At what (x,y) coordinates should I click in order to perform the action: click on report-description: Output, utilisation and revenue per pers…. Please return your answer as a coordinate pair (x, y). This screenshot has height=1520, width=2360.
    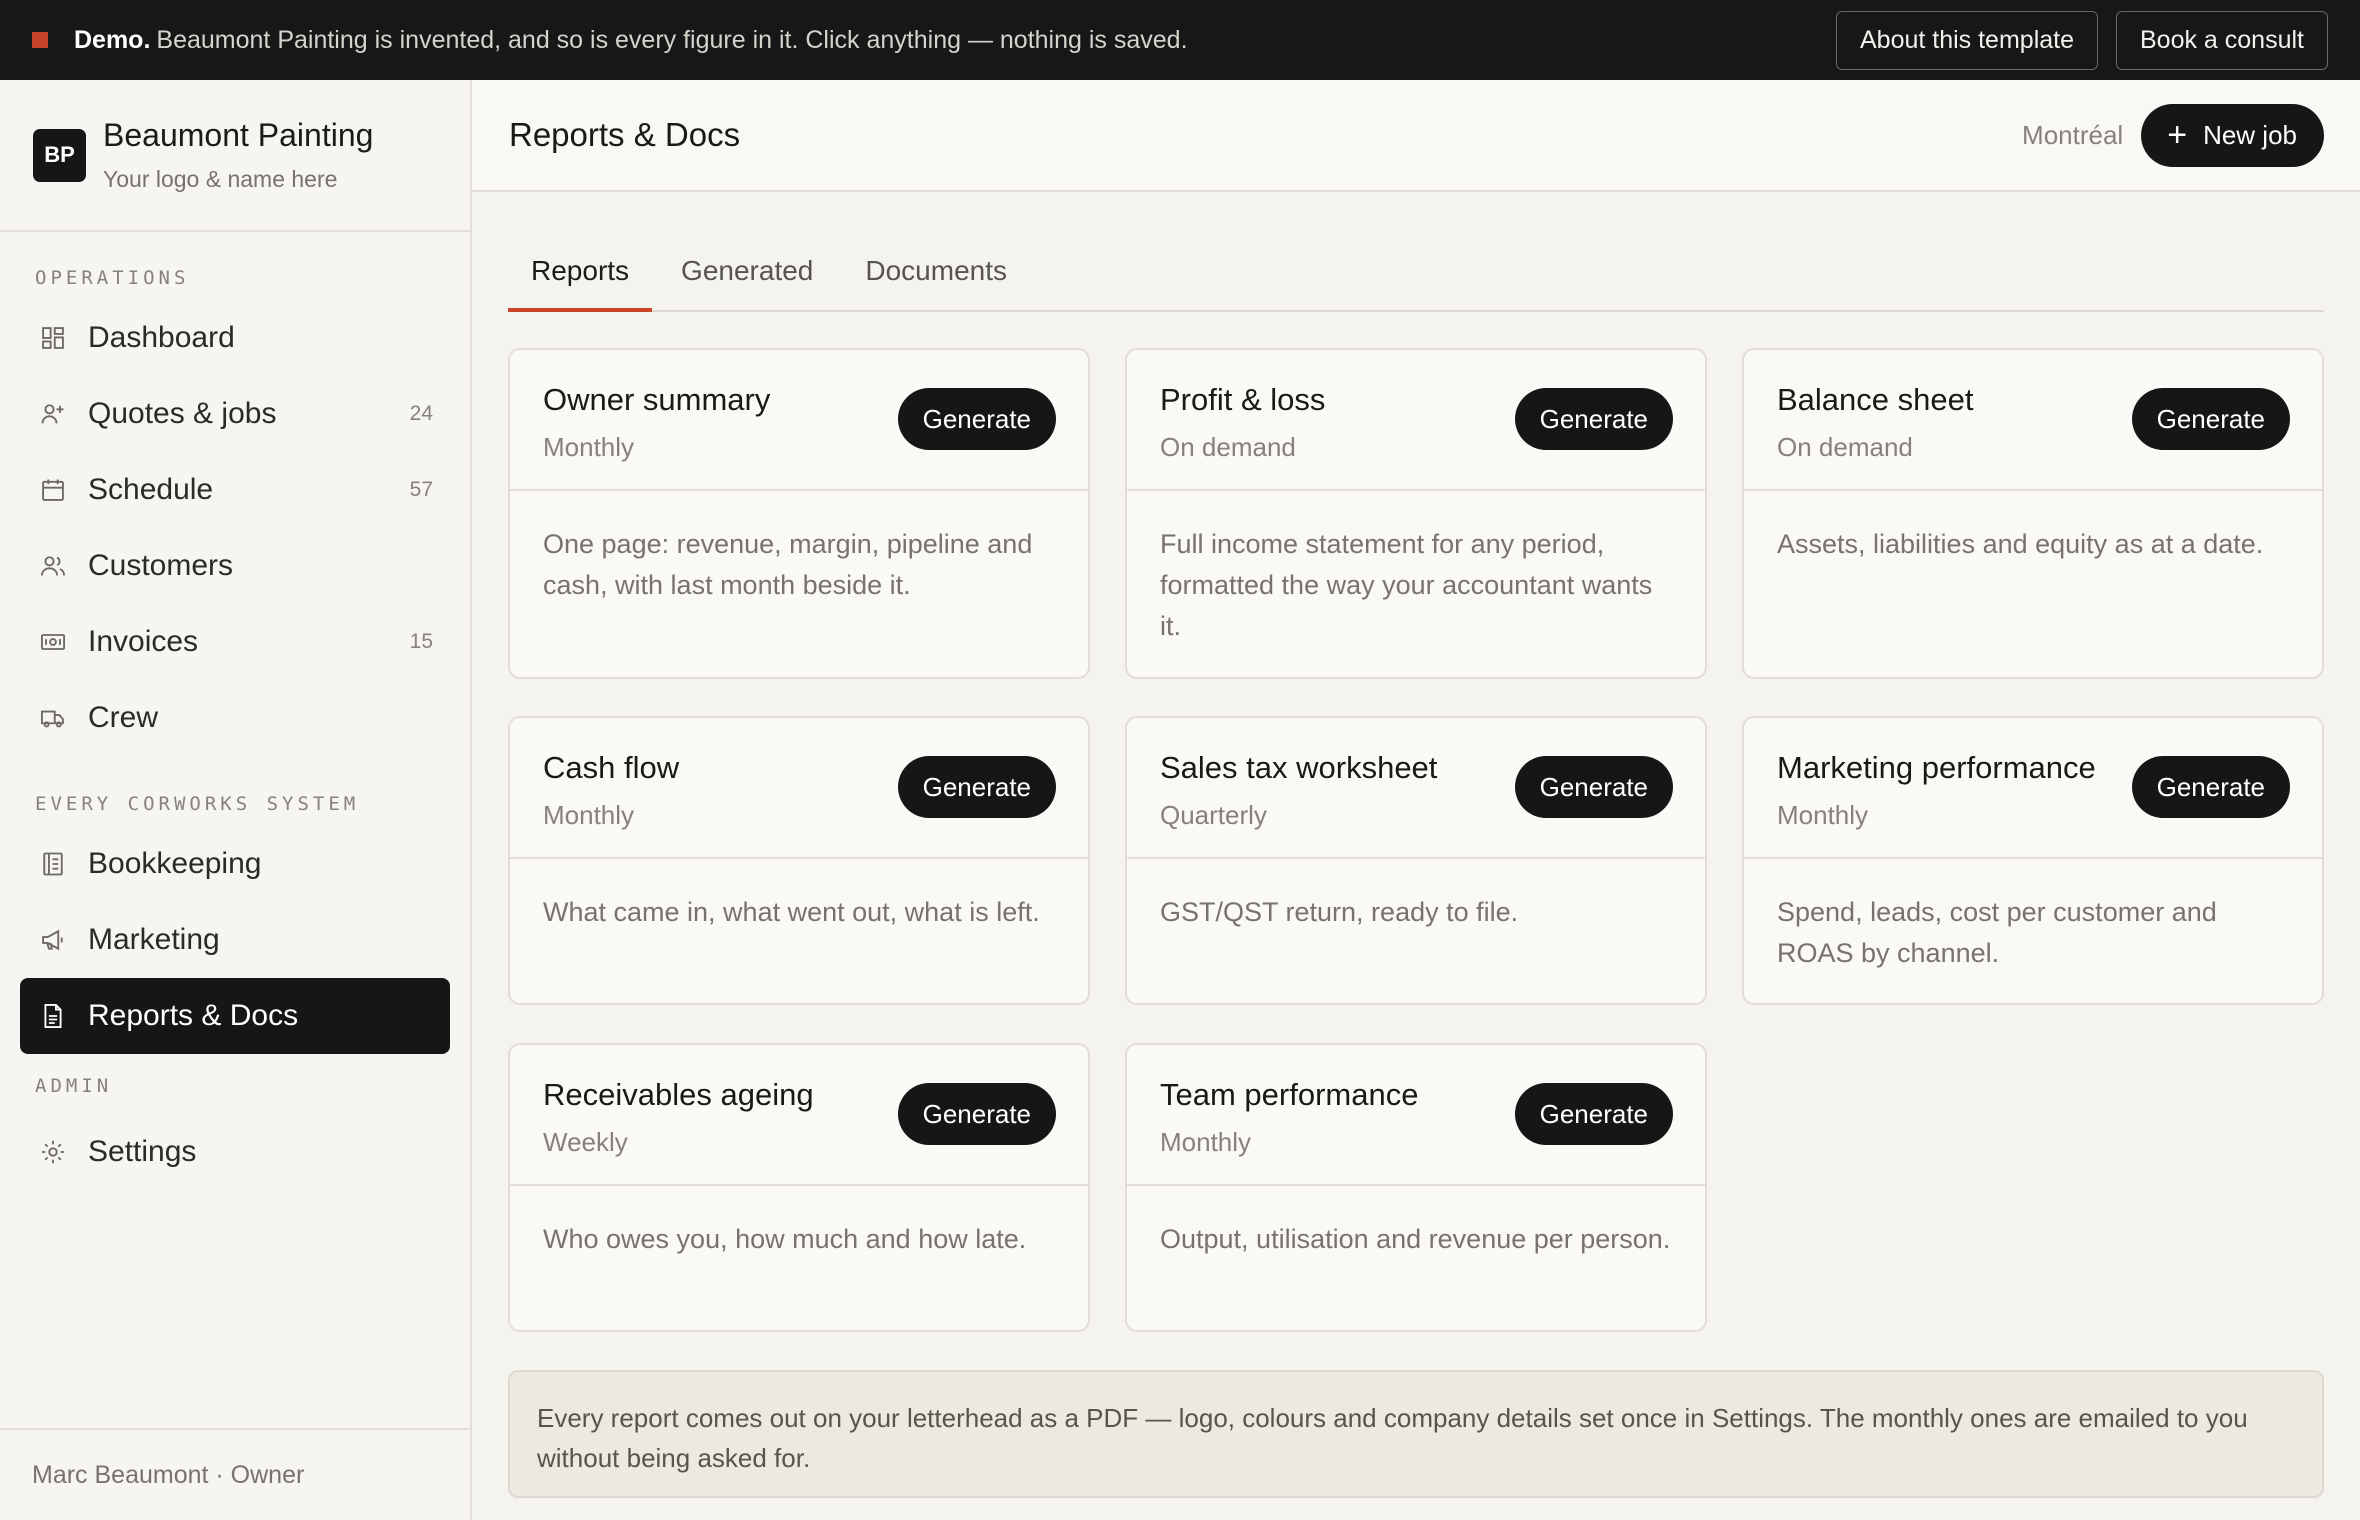
    Looking at the image, I should click on (1415, 1239).